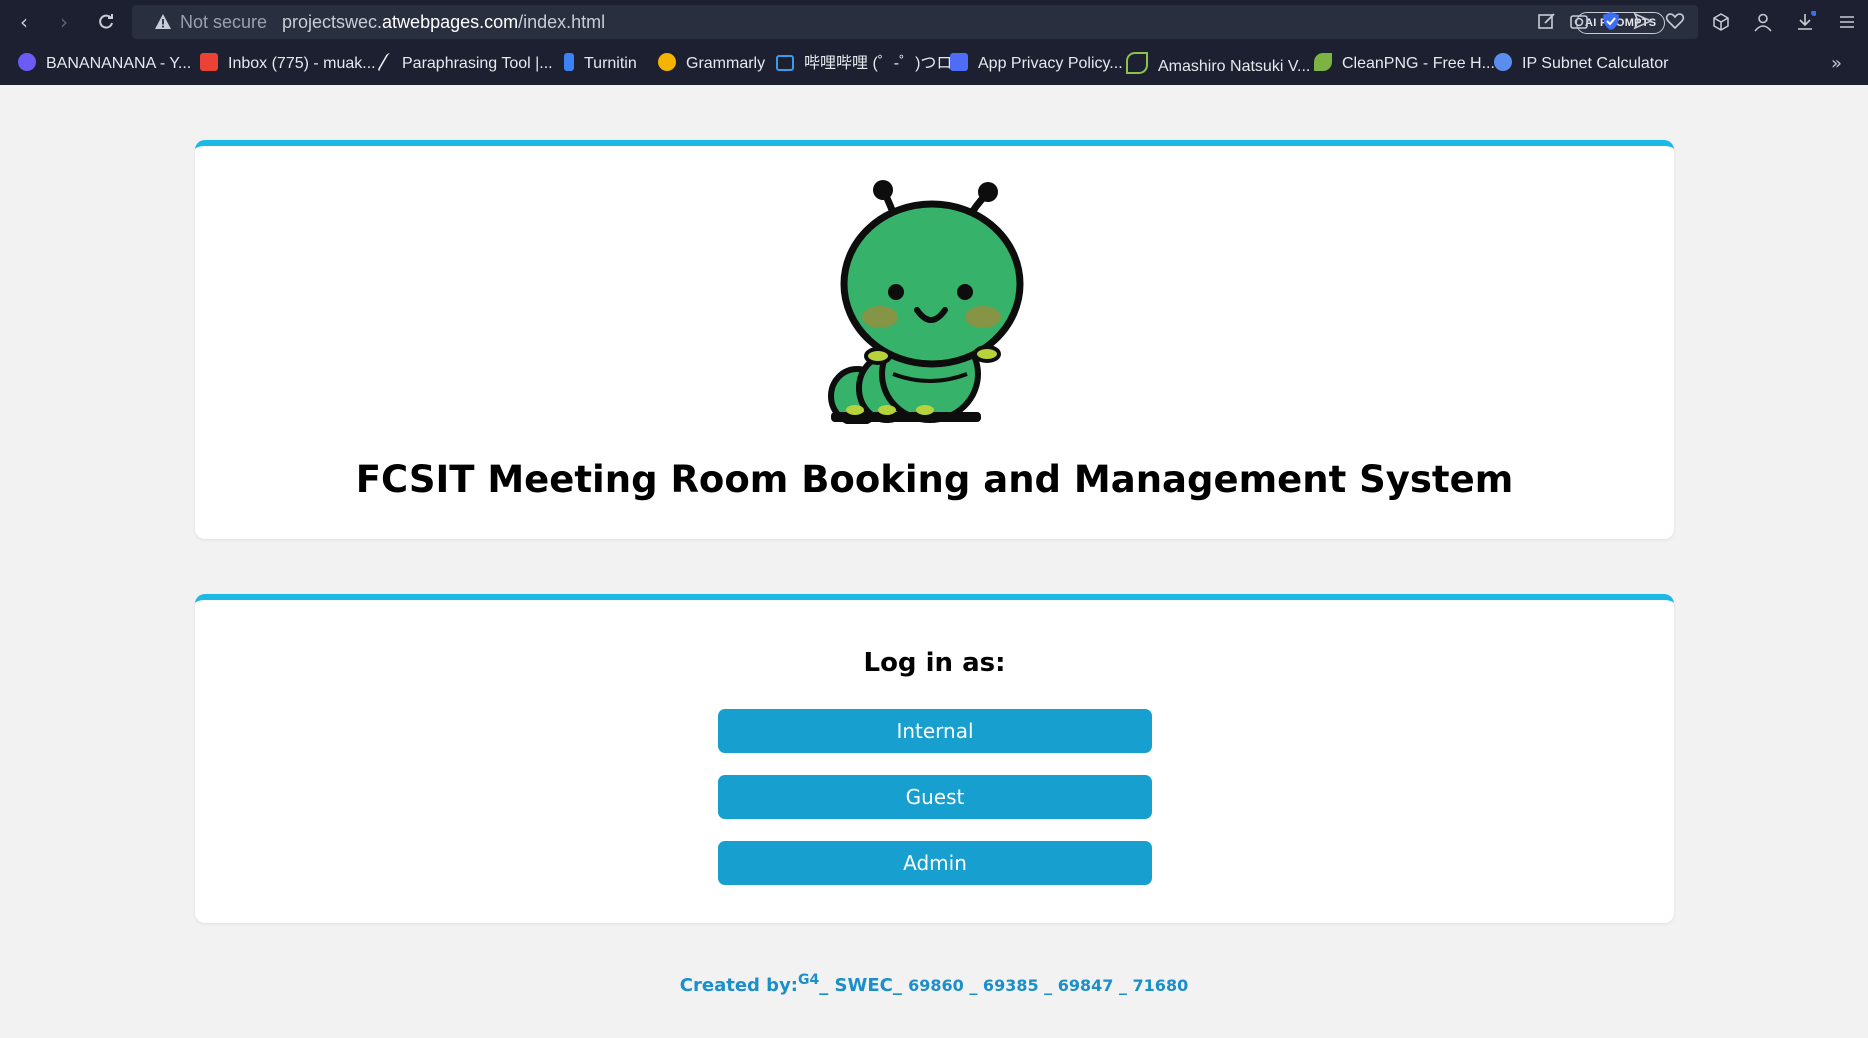 The width and height of the screenshot is (1868, 1038). Describe the element at coordinates (726, 63) in the screenshot. I see `bookmark-label: Grammarly` at that location.